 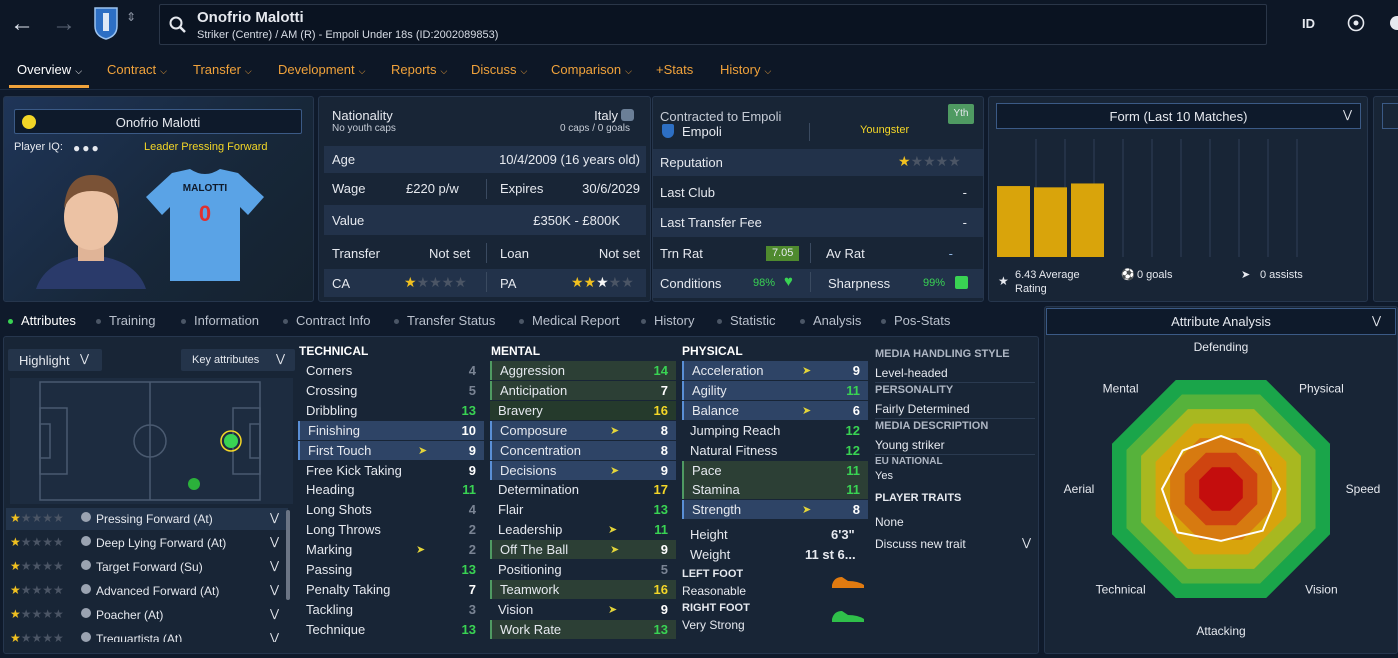 I want to click on attribute-row: Work Rate 13, so click(x=583, y=629).